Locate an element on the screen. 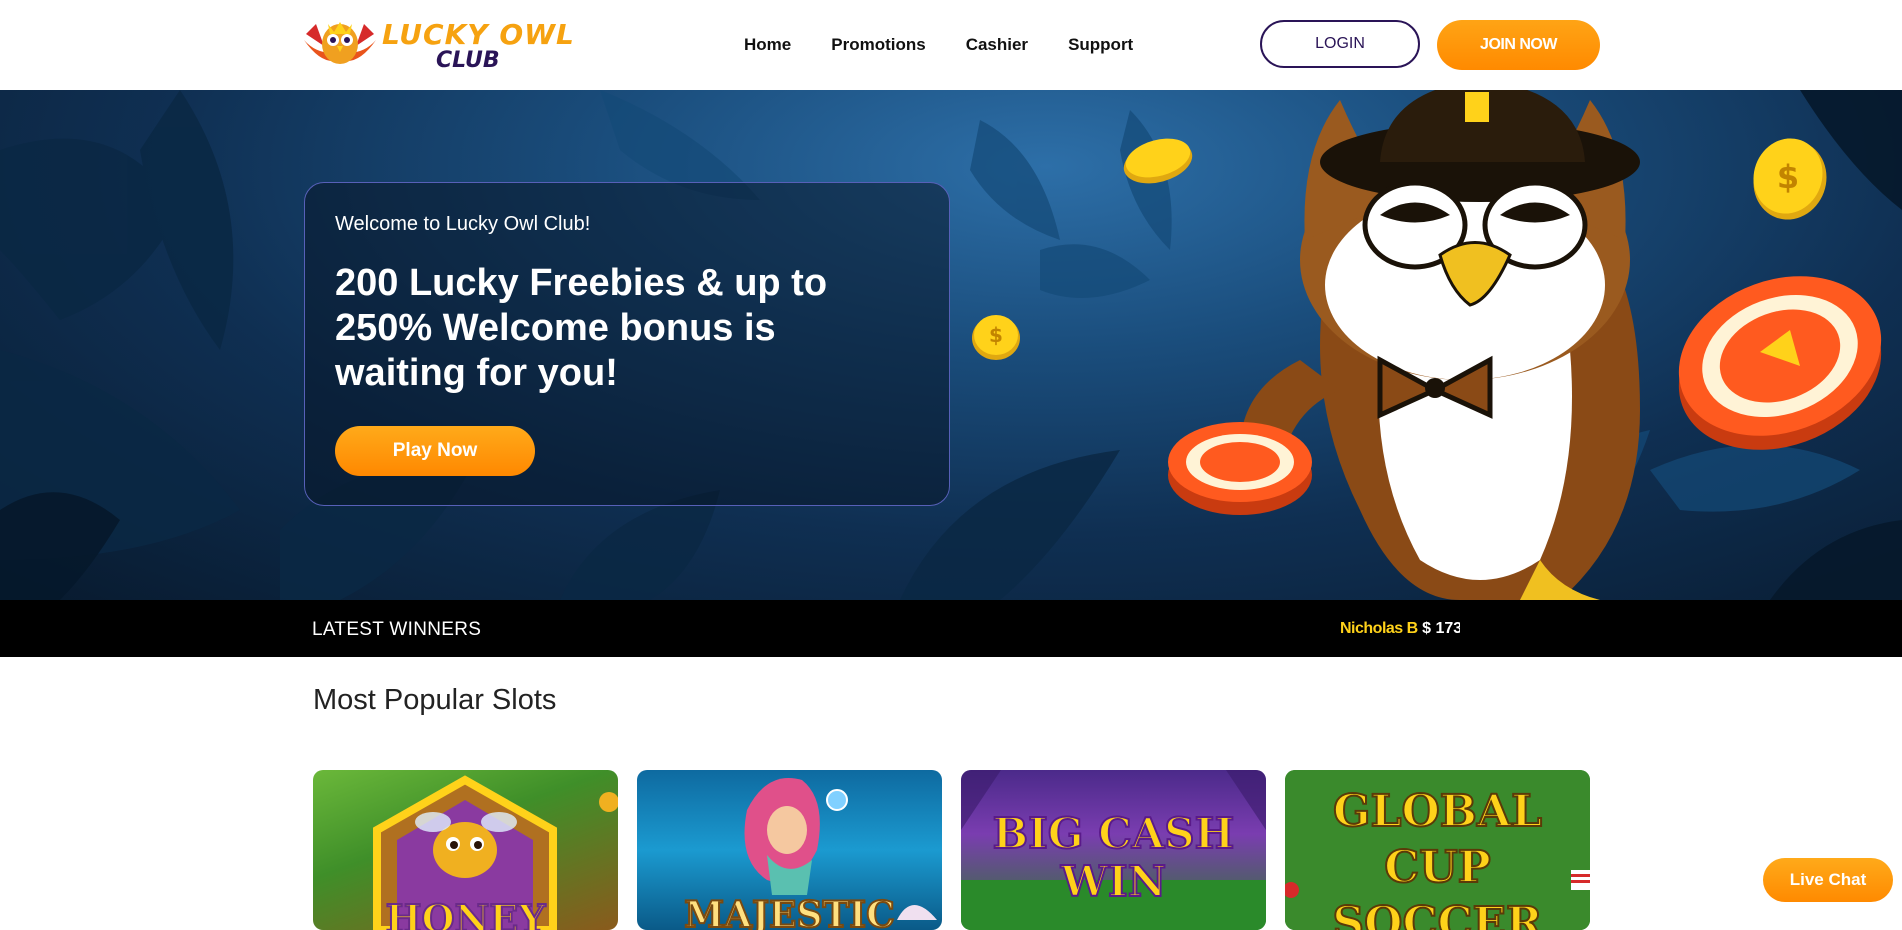 The height and width of the screenshot is (930, 1902). slot-card-honey: HONEY is located at coordinates (465, 850).